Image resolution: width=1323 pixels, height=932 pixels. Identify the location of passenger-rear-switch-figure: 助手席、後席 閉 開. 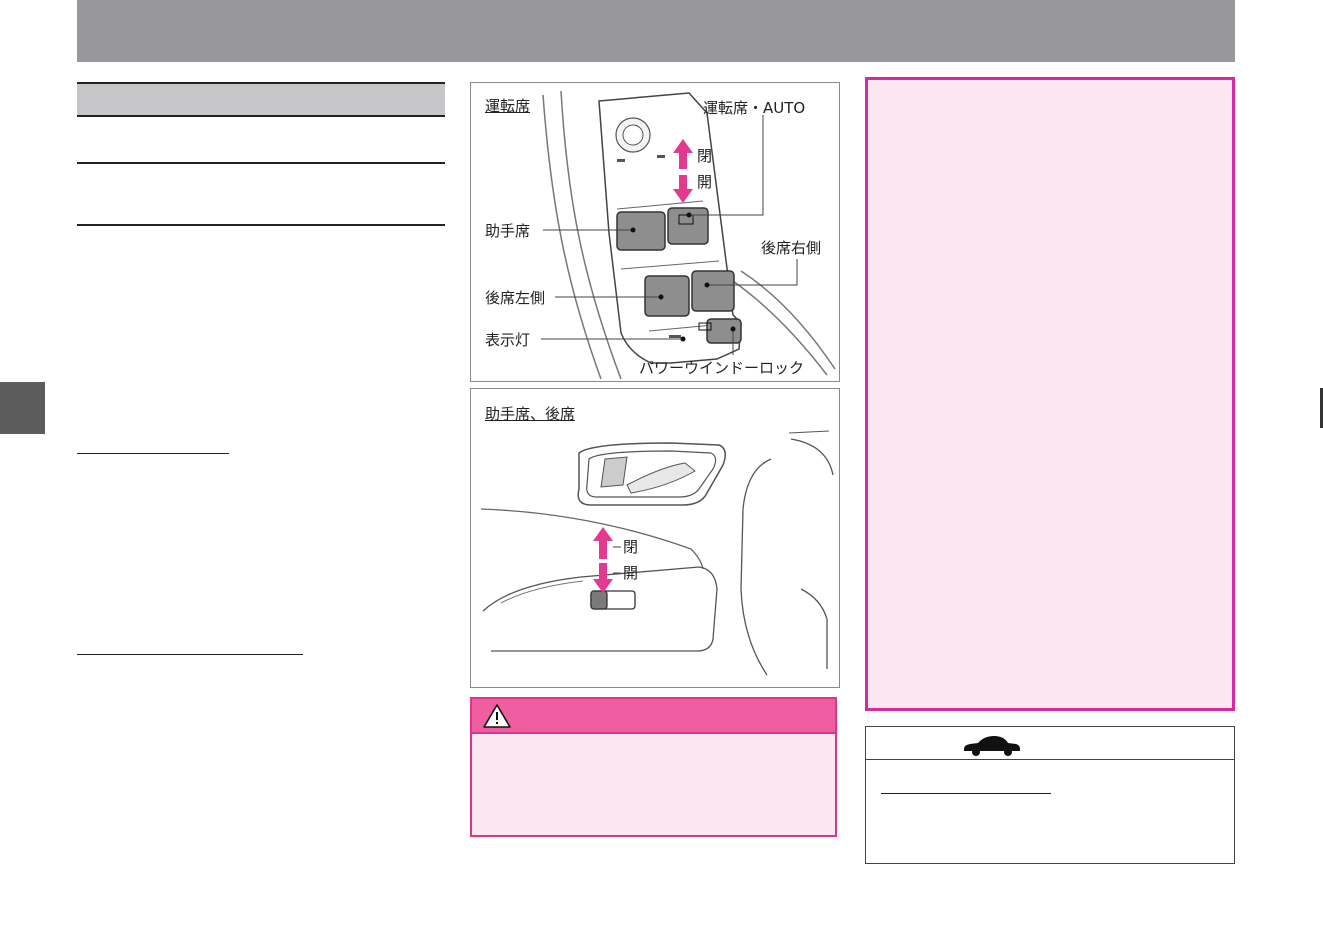
(655, 538).